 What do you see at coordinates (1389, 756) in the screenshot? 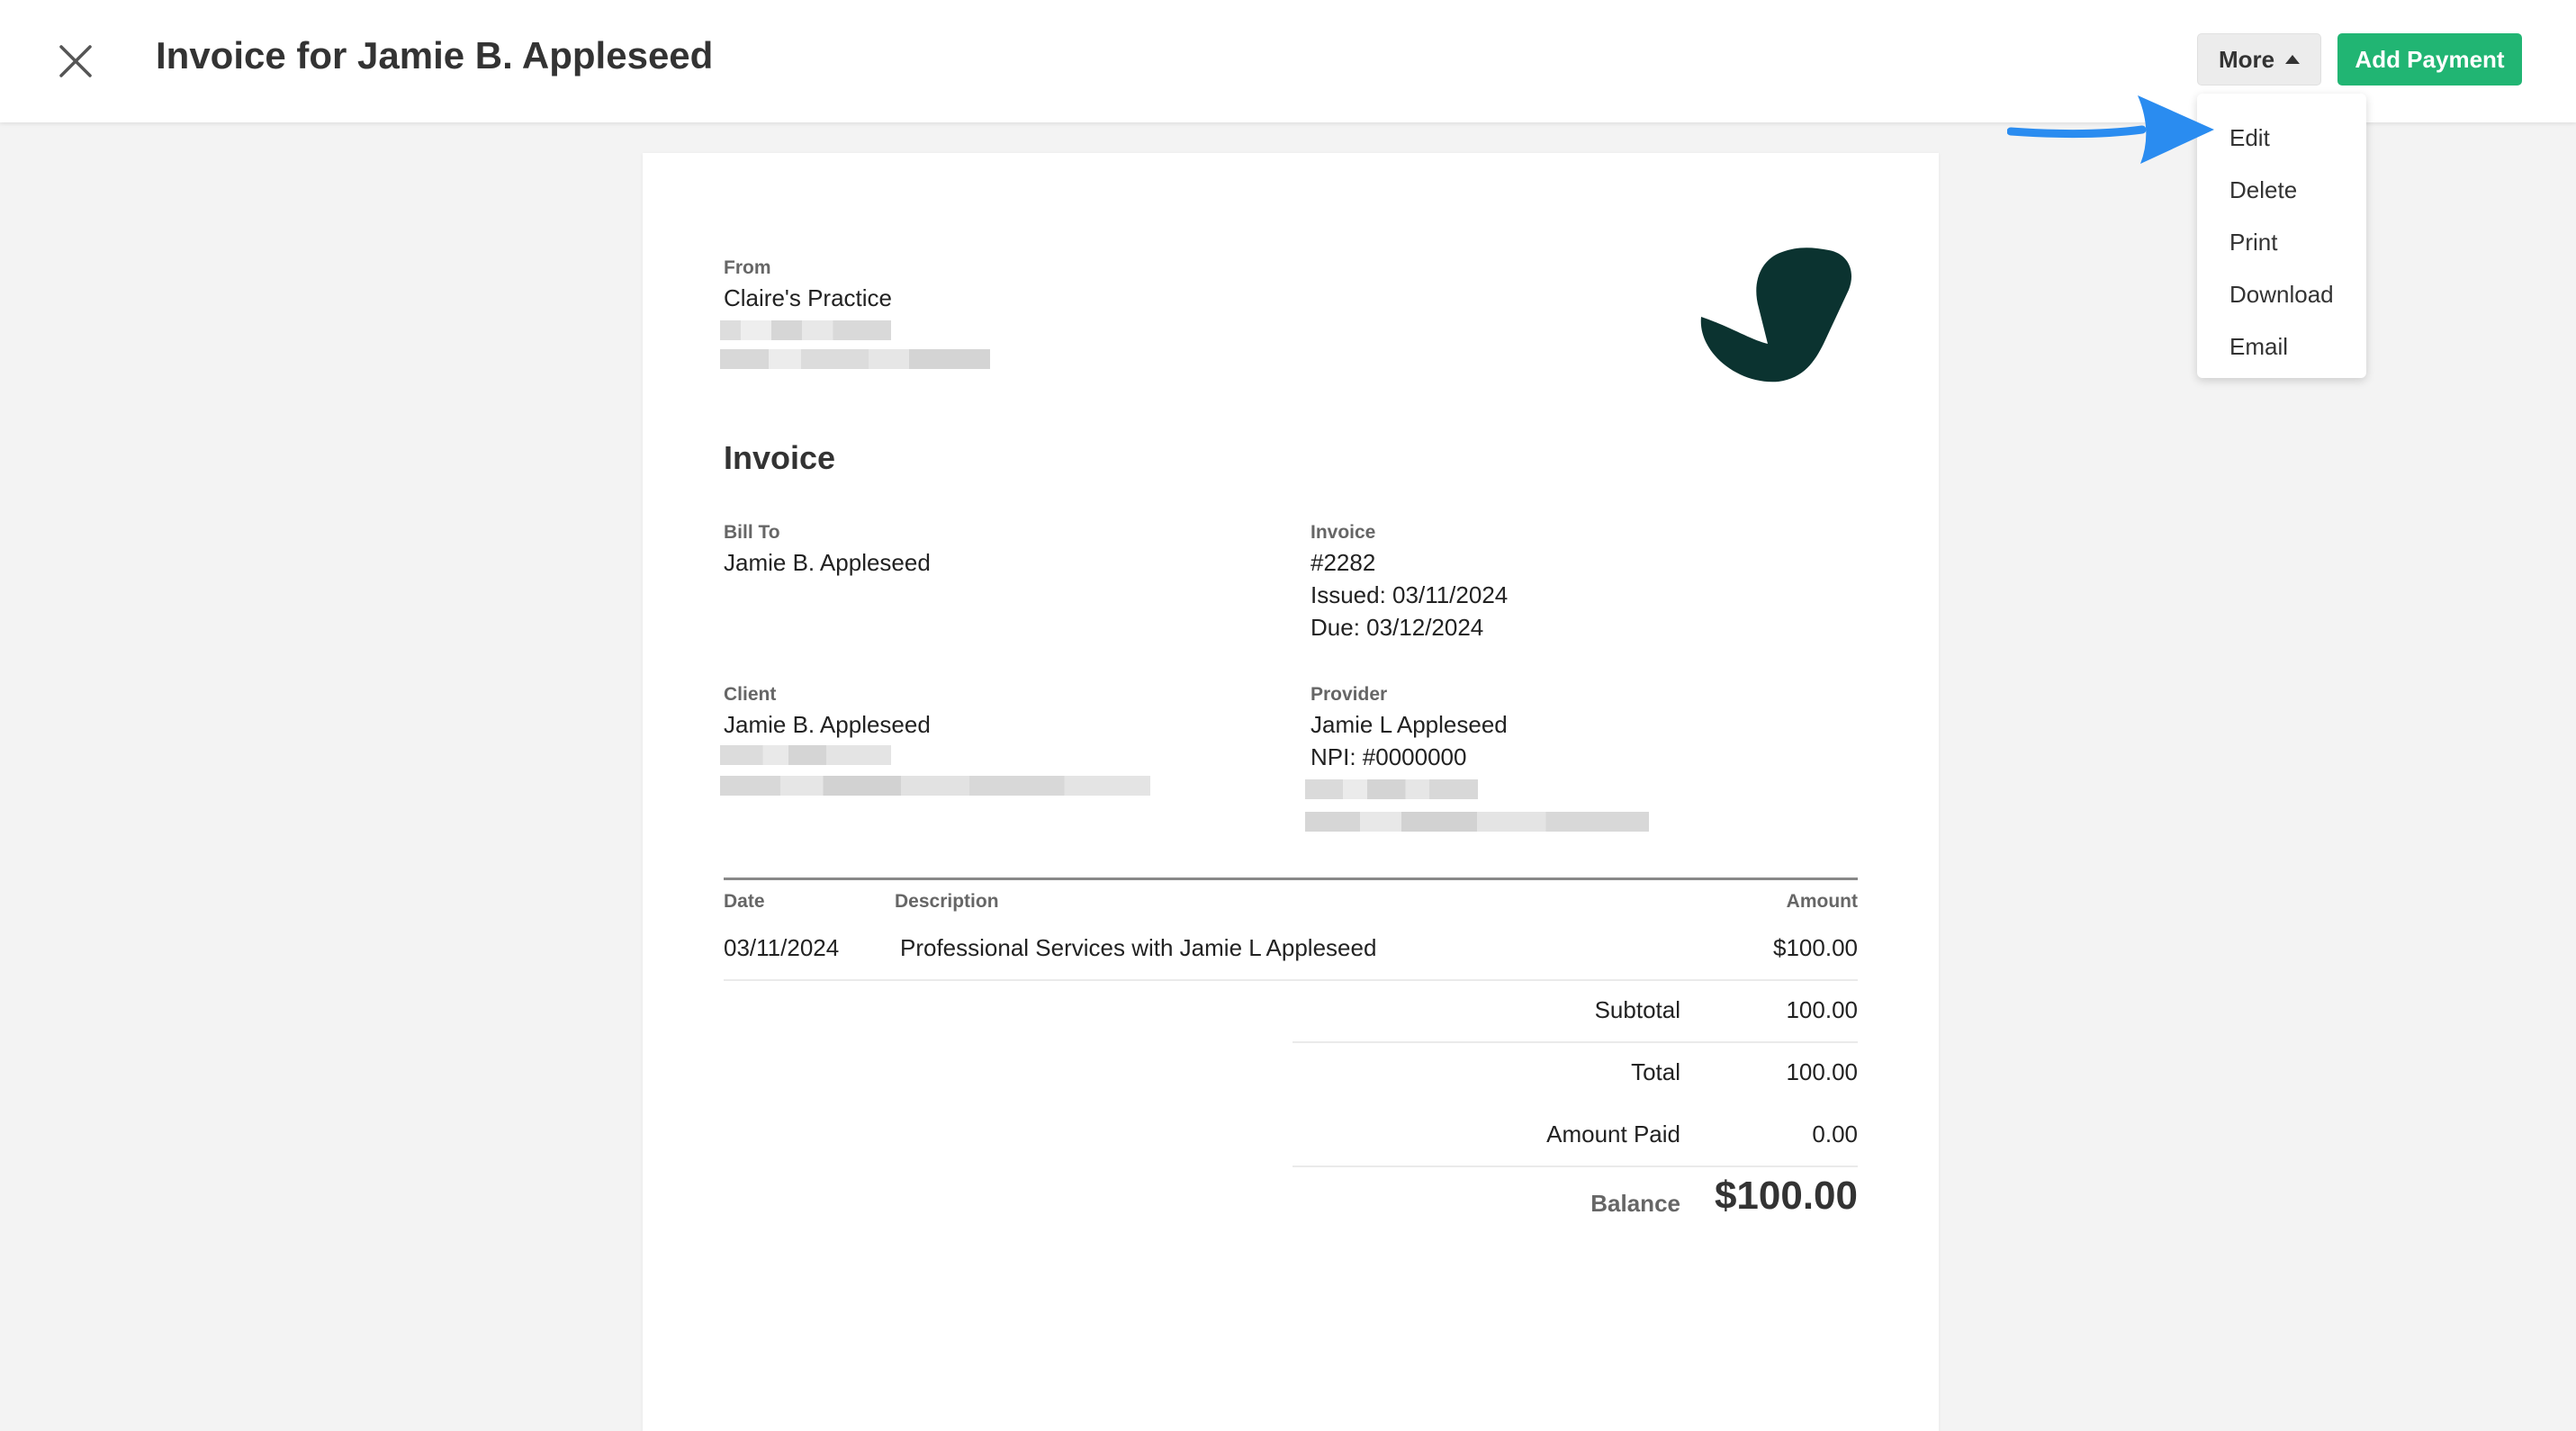
I see `provider-npi: NPI: #0000000` at bounding box center [1389, 756].